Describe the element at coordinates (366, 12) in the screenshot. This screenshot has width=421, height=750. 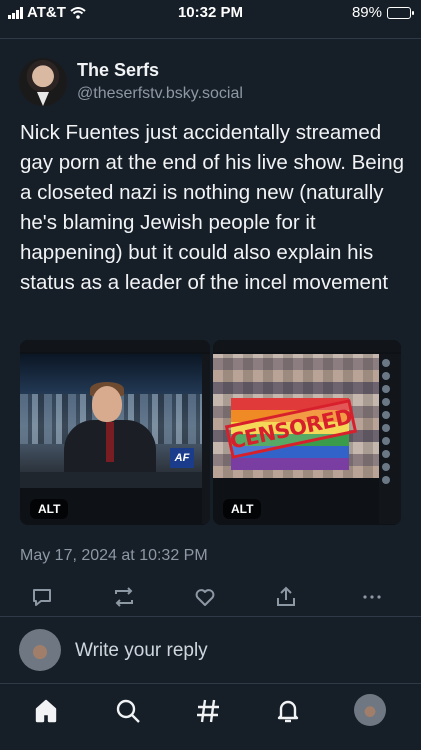
I see `battery-percent: 89%` at that location.